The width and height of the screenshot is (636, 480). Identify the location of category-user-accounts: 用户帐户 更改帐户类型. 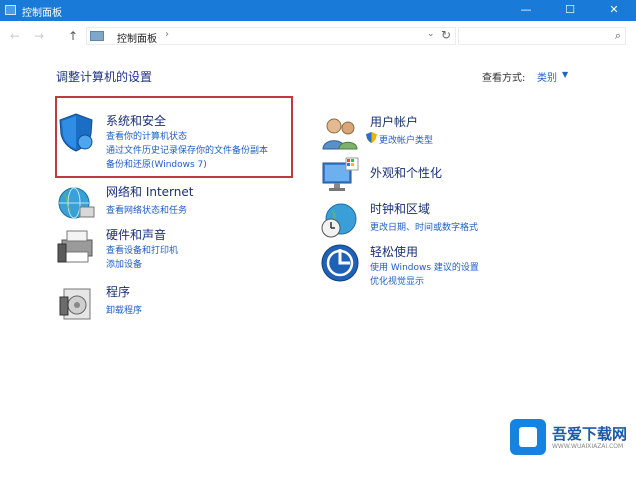
(440, 133).